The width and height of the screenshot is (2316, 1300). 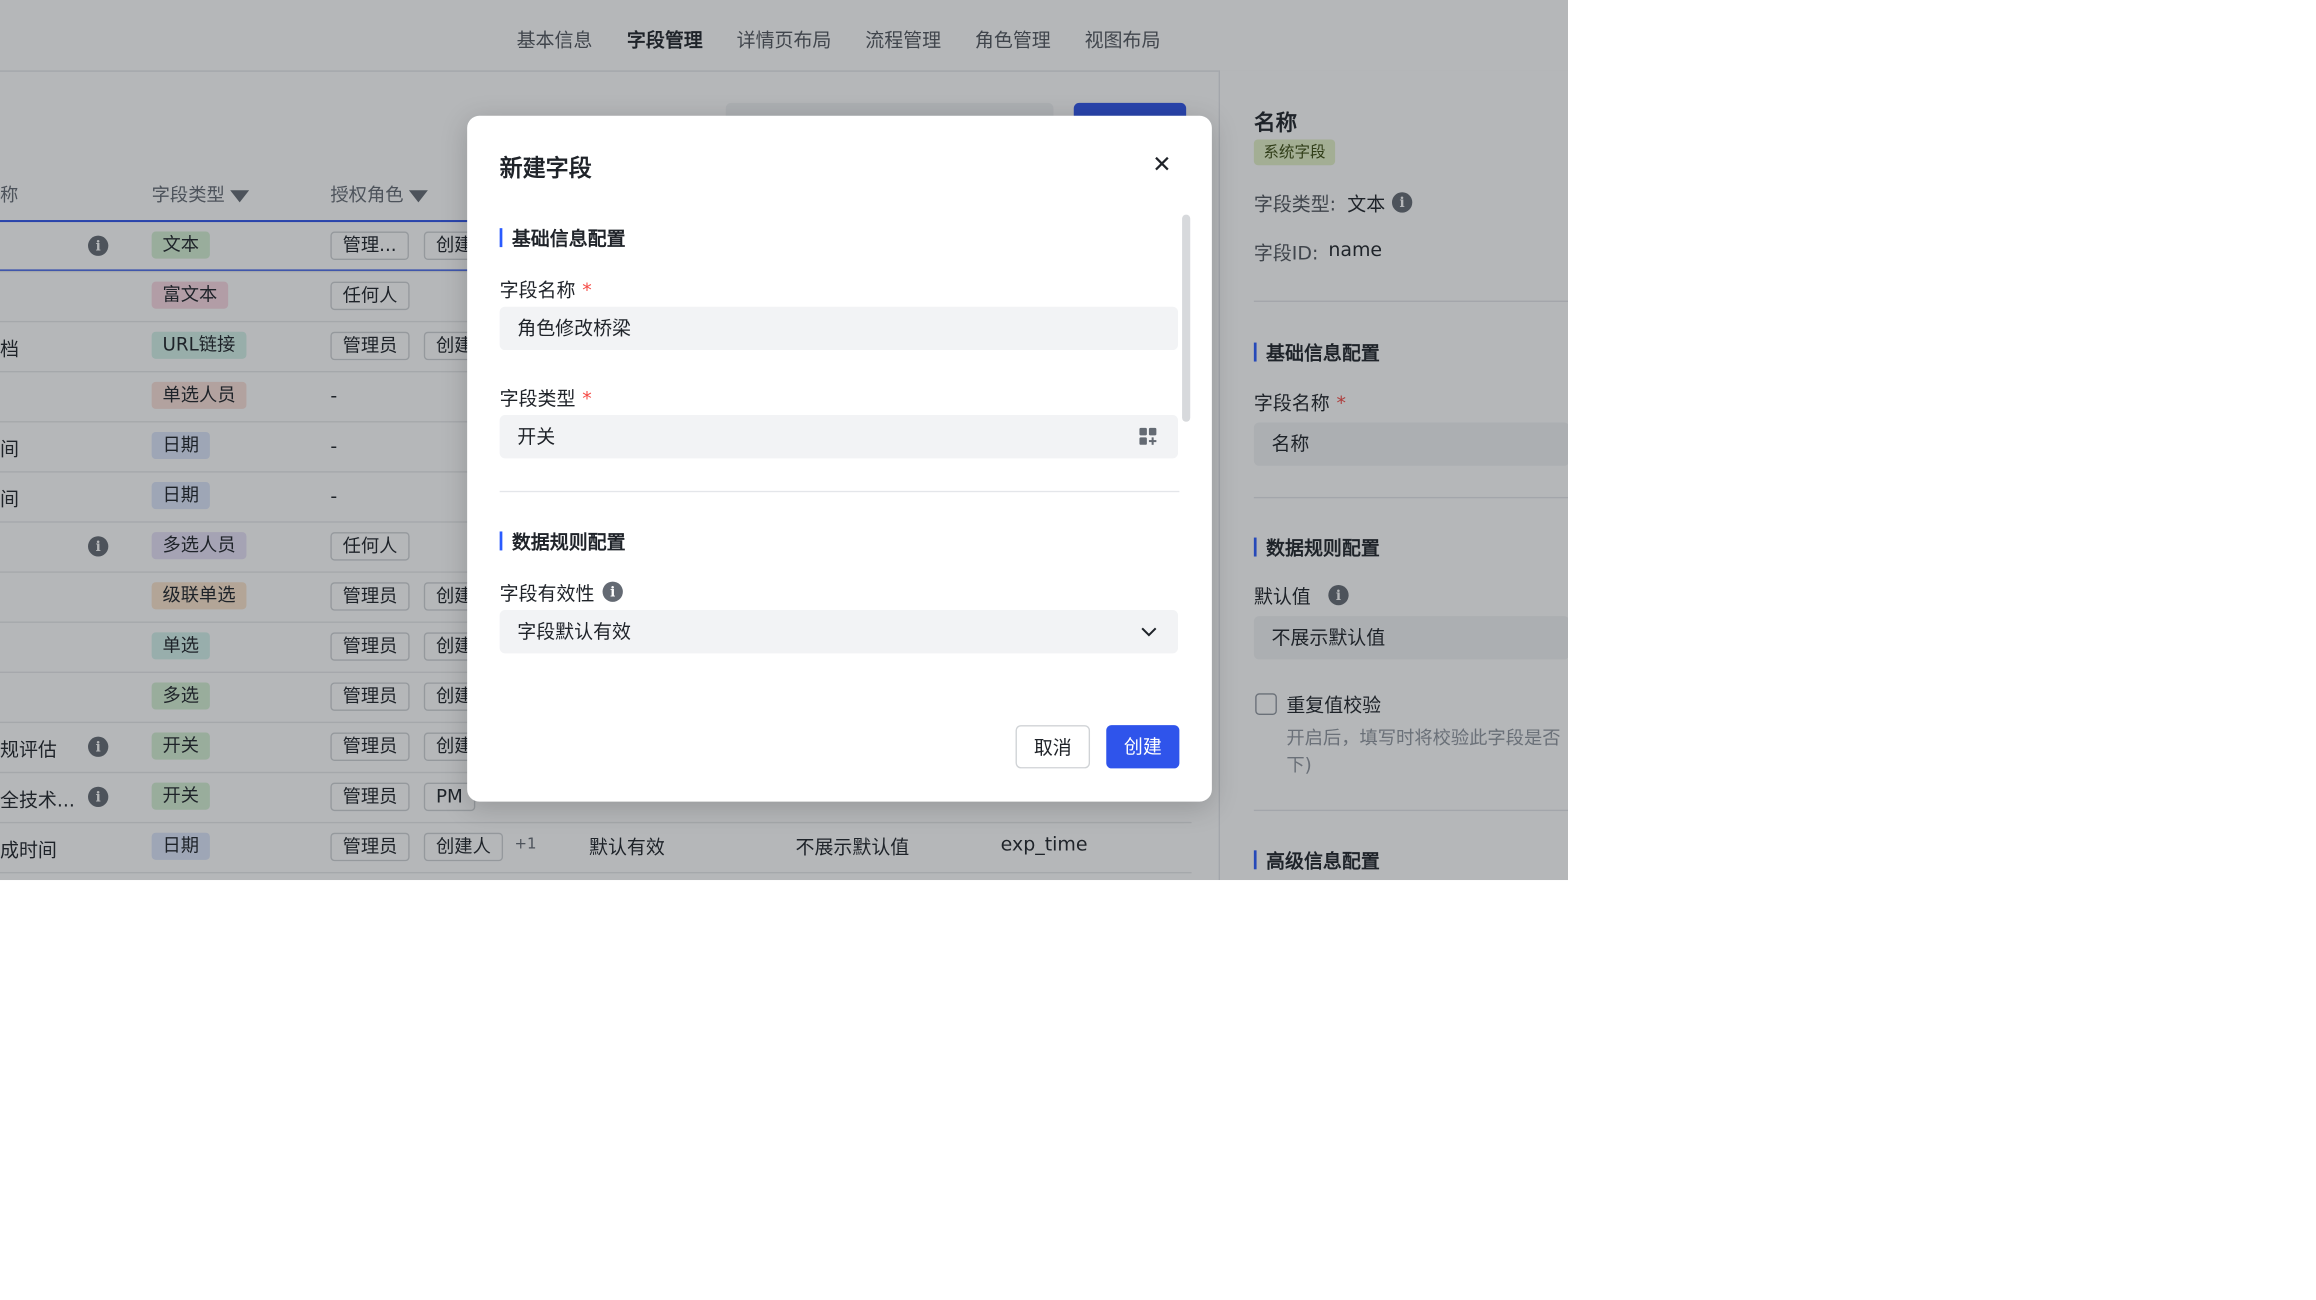 What do you see at coordinates (1149, 436) in the screenshot?
I see `field-type-grid-icon` at bounding box center [1149, 436].